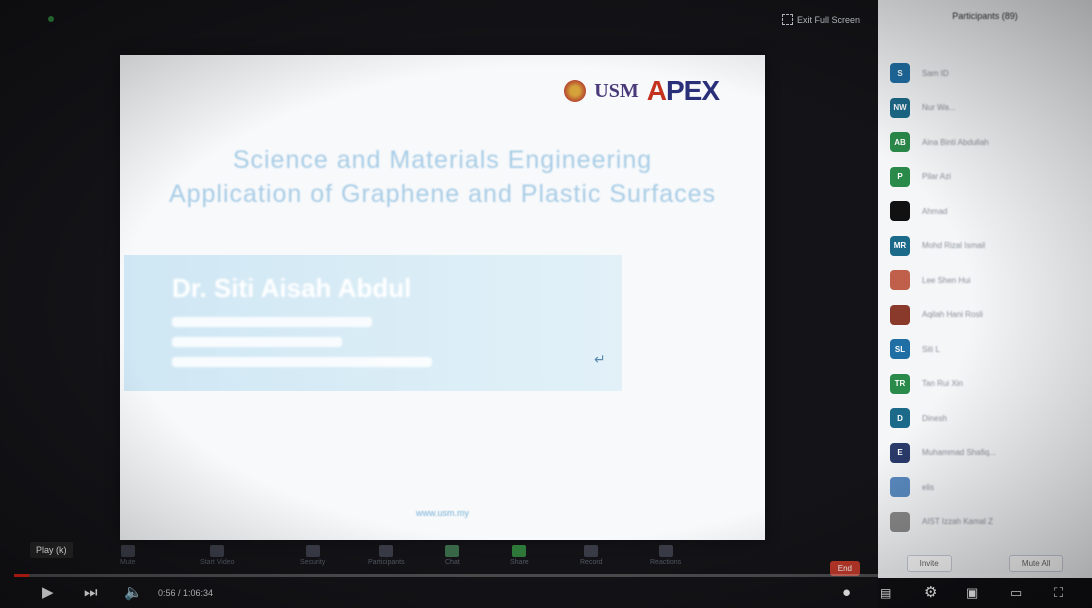 The height and width of the screenshot is (608, 1092). Describe the element at coordinates (591, 551) in the screenshot. I see `record-icon` at that location.